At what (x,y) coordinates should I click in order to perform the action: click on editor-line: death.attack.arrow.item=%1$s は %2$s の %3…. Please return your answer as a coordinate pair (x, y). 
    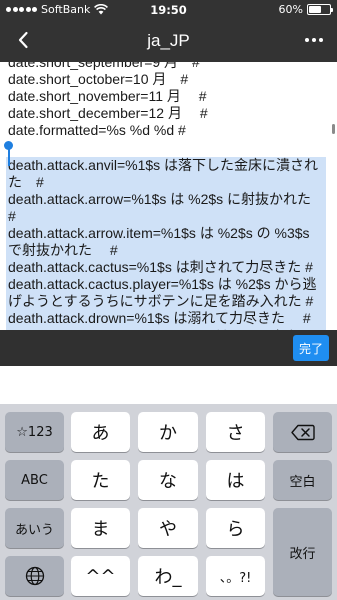
    Looking at the image, I should click on (166, 242).